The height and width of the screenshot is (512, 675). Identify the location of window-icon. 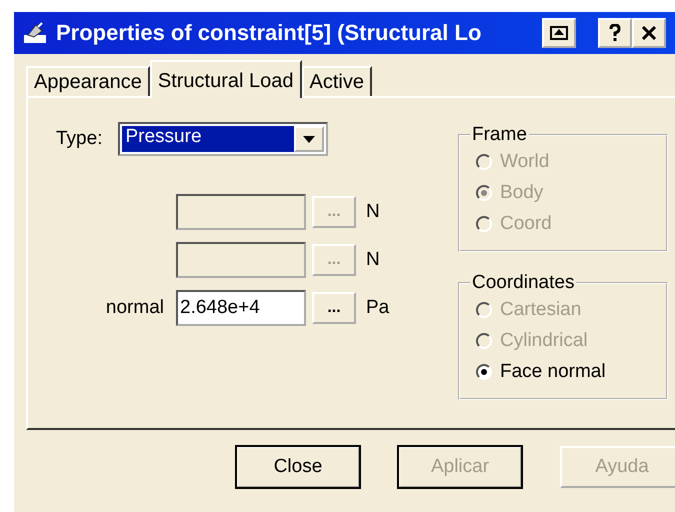
(559, 33).